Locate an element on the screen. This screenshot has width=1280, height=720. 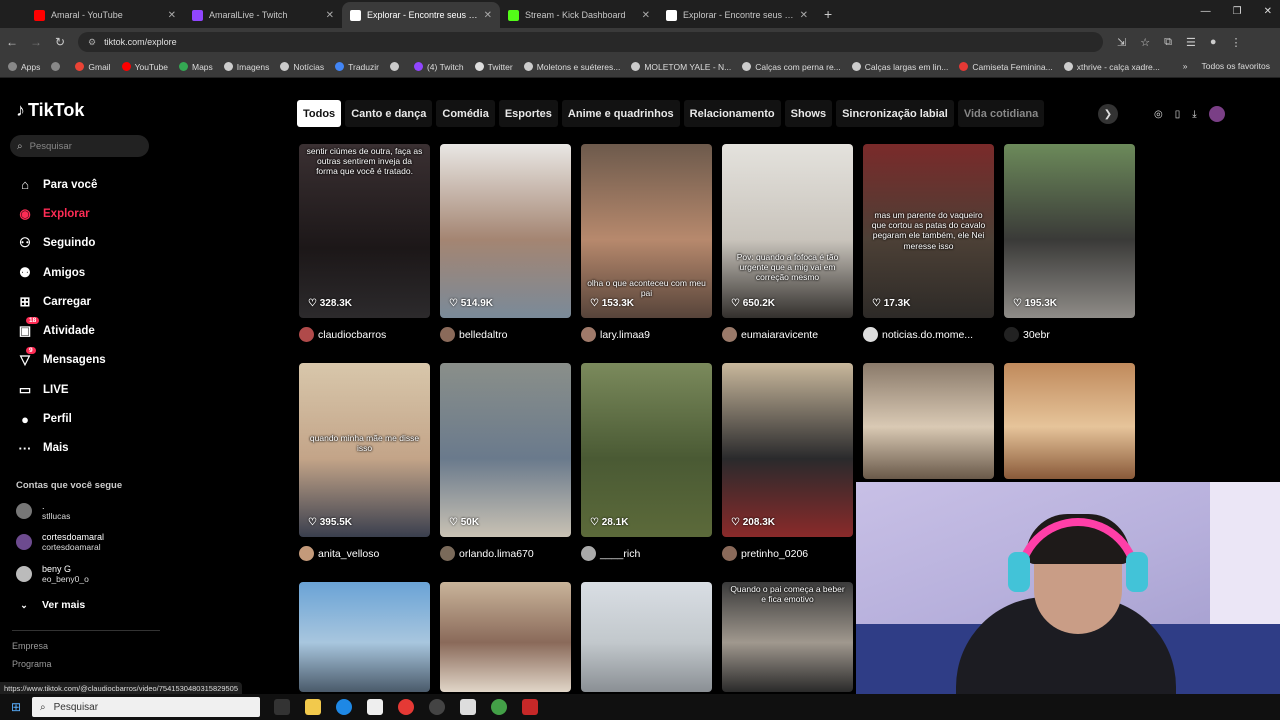
bookmark-item: Gmail is located at coordinates (93, 67).